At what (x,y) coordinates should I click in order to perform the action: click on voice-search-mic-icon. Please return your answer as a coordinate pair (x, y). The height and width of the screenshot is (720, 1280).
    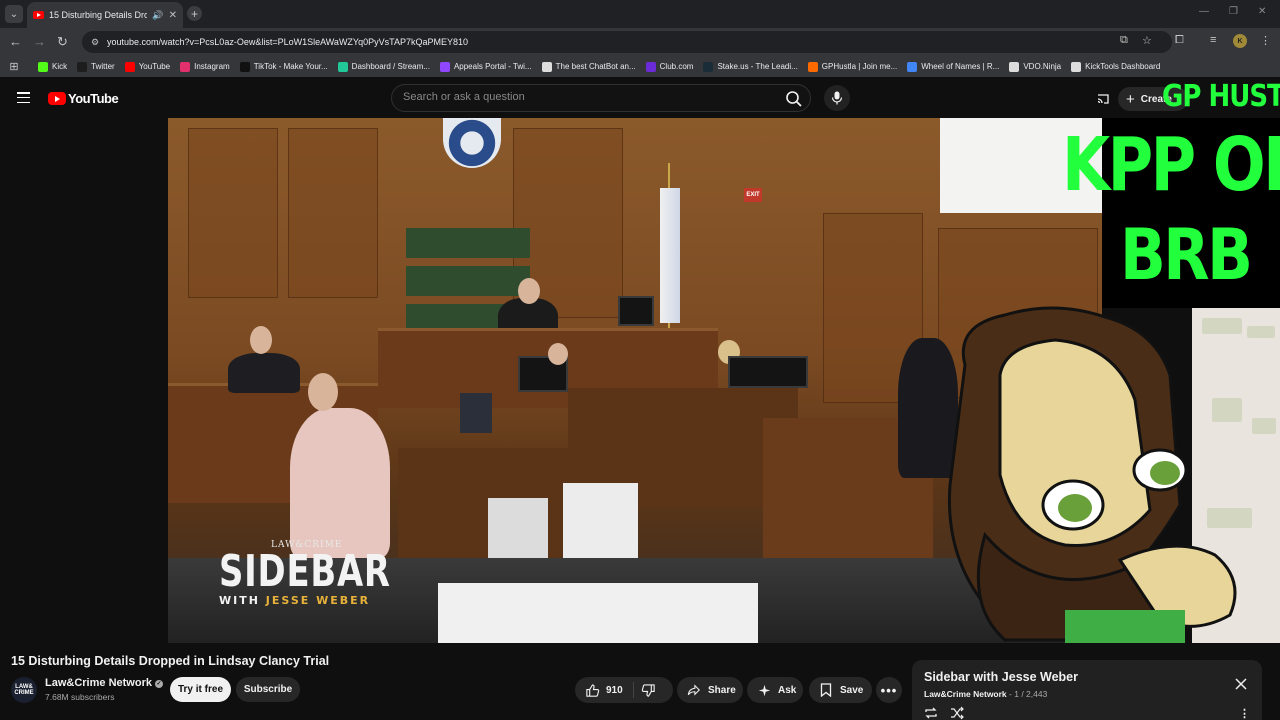
    Looking at the image, I should click on (837, 98).